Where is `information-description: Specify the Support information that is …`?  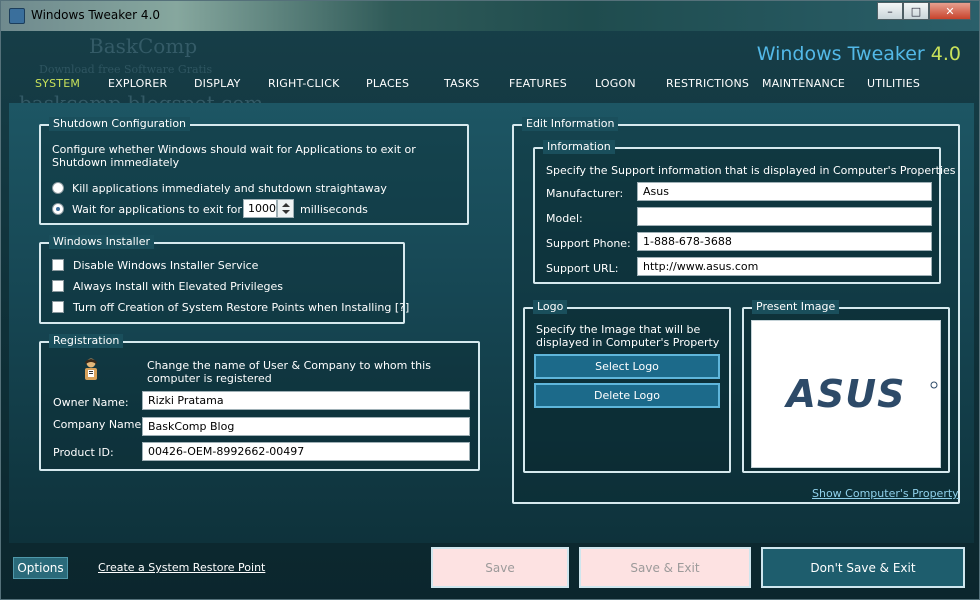 information-description: Specify the Support information that is … is located at coordinates (751, 170).